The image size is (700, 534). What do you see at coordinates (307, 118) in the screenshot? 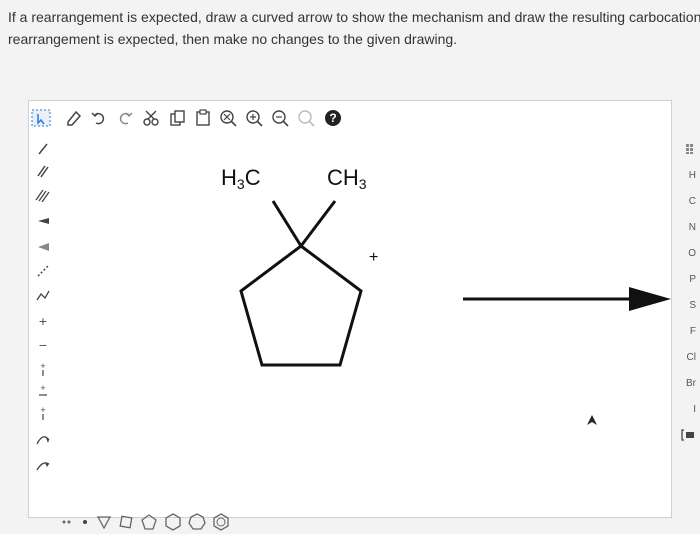
I see `search-icon` at bounding box center [307, 118].